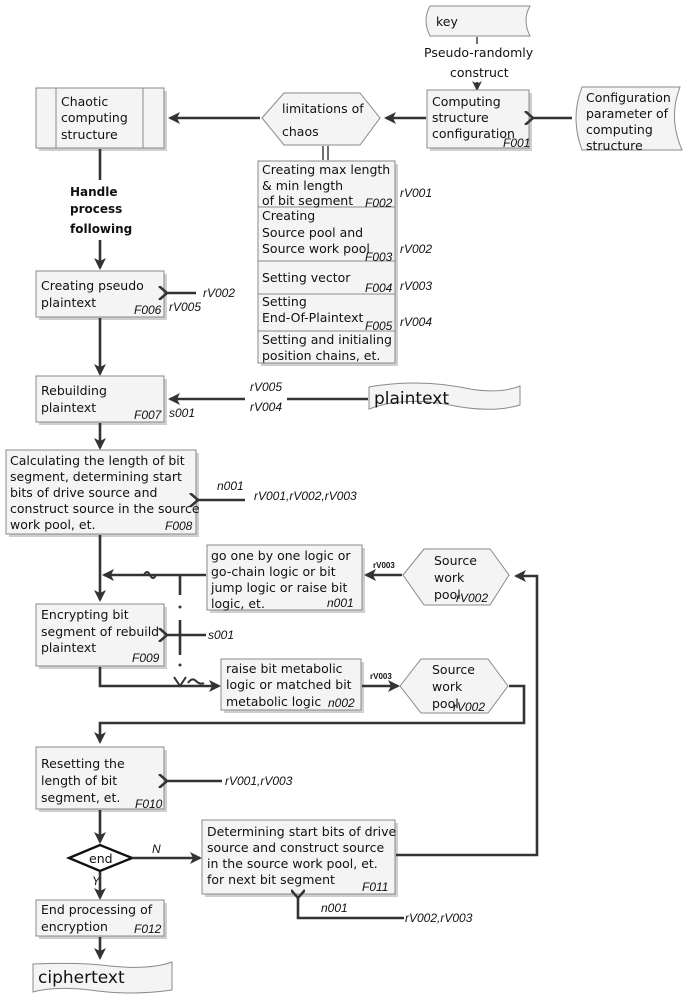 Image resolution: width=692 pixels, height=1000 pixels. What do you see at coordinates (146, 658) in the screenshot?
I see `f009-code: F009` at bounding box center [146, 658].